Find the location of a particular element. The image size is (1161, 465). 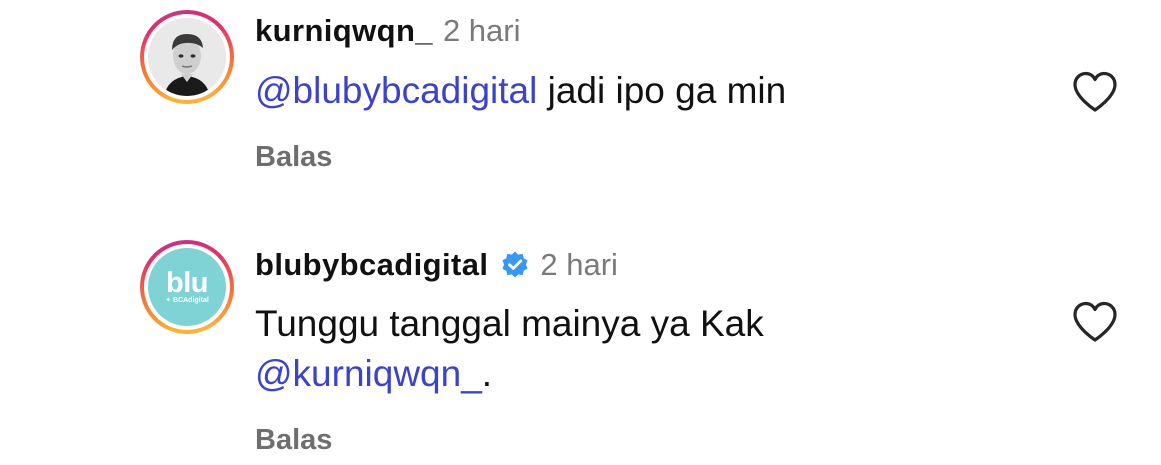

comment-header: blubybcadigital 2 hari is located at coordinates (436, 265).